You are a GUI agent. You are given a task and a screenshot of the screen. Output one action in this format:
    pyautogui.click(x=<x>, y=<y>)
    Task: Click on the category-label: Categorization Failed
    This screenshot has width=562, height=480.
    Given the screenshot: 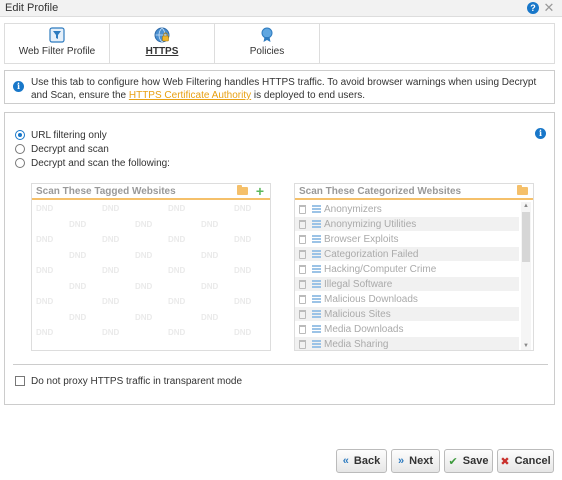 What is the action you would take?
    pyautogui.click(x=371, y=254)
    